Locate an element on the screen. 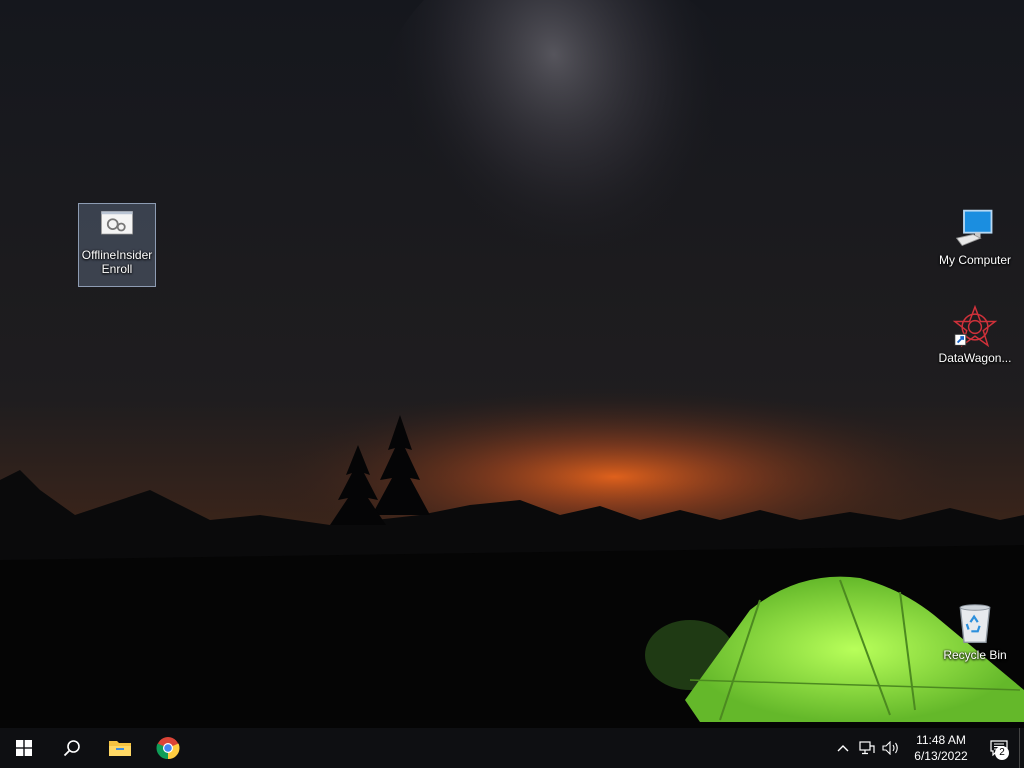 The image size is (1024, 768). volume-button is located at coordinates (891, 748).